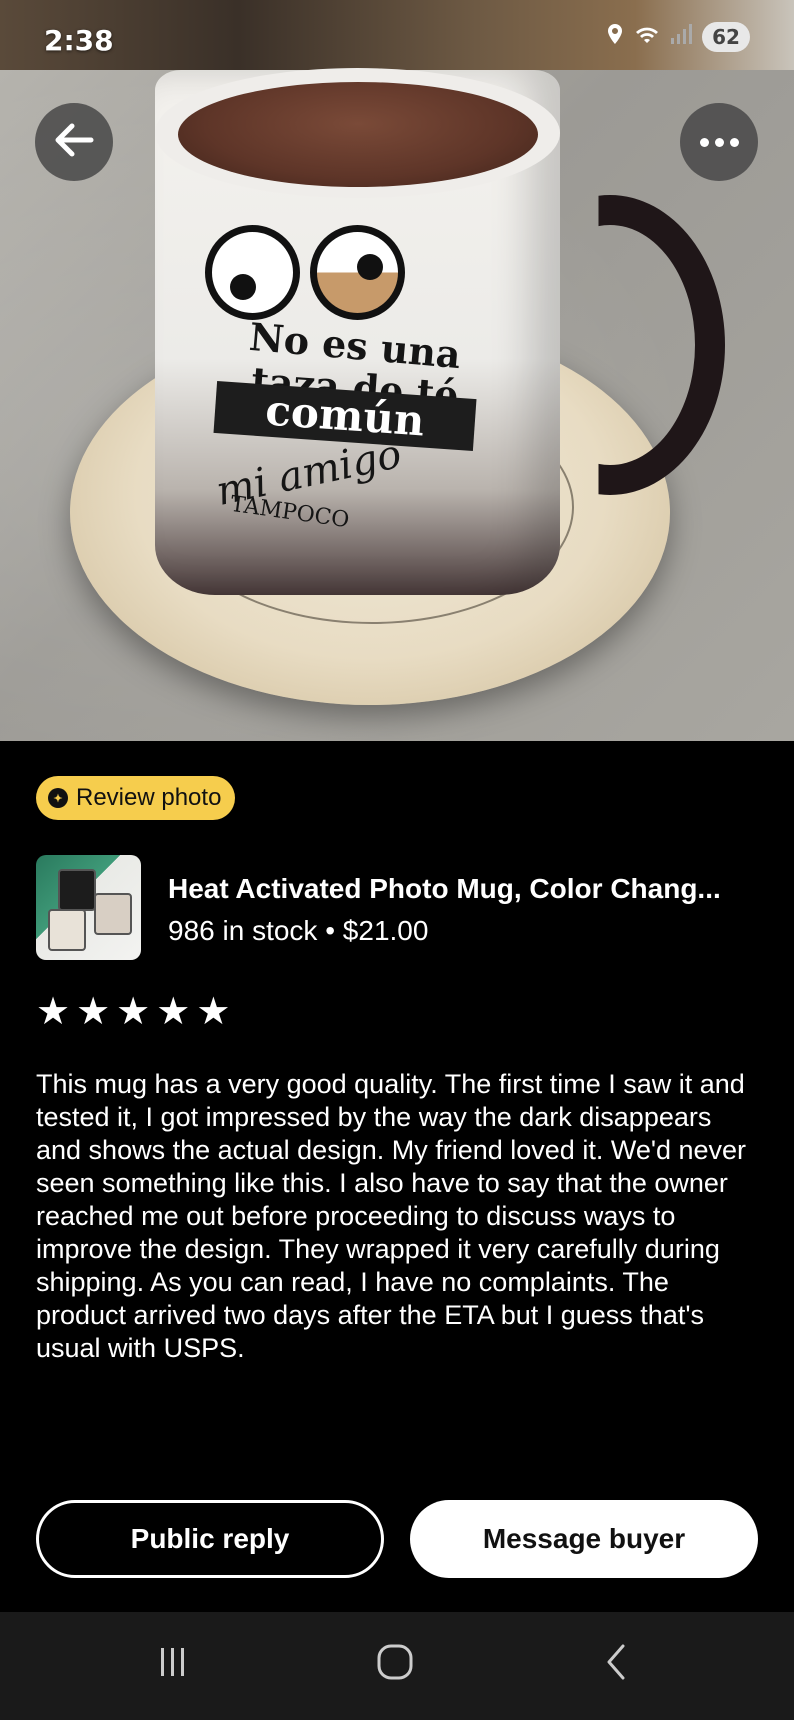 This screenshot has width=794, height=1720. What do you see at coordinates (584, 1539) in the screenshot?
I see `message-buyer-button: Message buyer` at bounding box center [584, 1539].